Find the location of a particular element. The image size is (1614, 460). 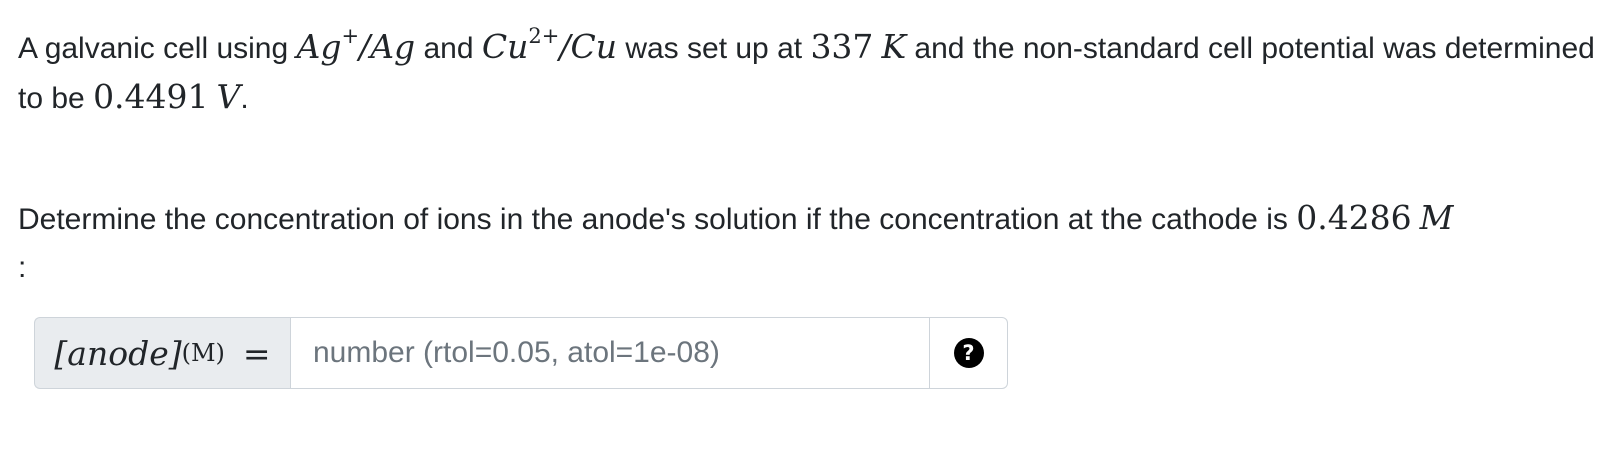

text-segment: was set up at is located at coordinates (714, 48).